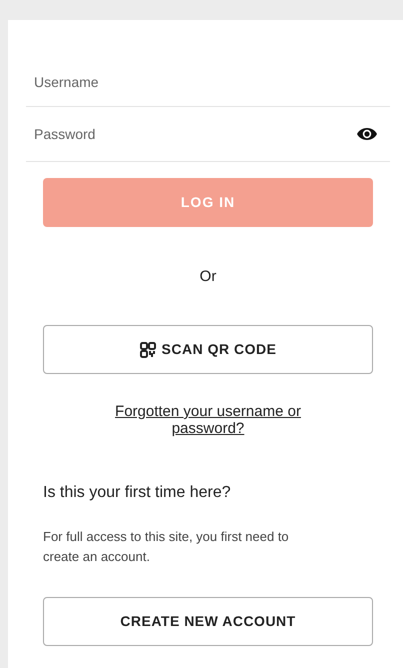 The height and width of the screenshot is (668, 403). I want to click on scan-qr-button: SCAN QR CODE, so click(208, 349).